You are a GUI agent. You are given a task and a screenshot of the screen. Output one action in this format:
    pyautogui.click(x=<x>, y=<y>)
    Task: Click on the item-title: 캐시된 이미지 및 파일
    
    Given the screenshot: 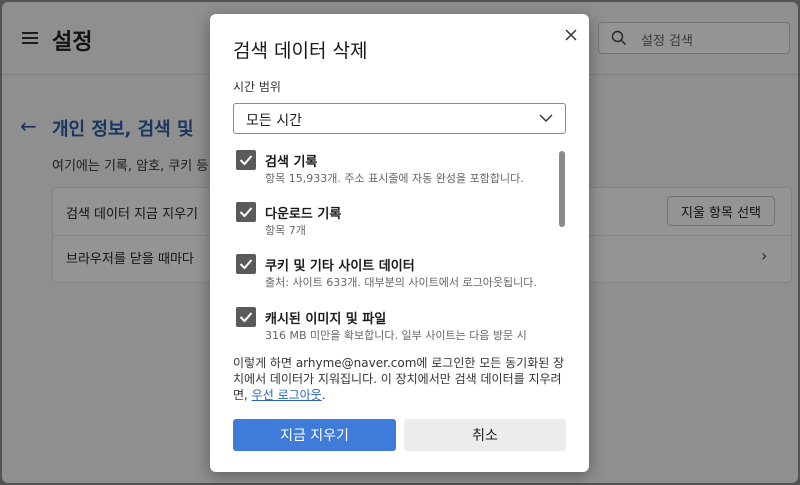 What is the action you would take?
    pyautogui.click(x=326, y=319)
    